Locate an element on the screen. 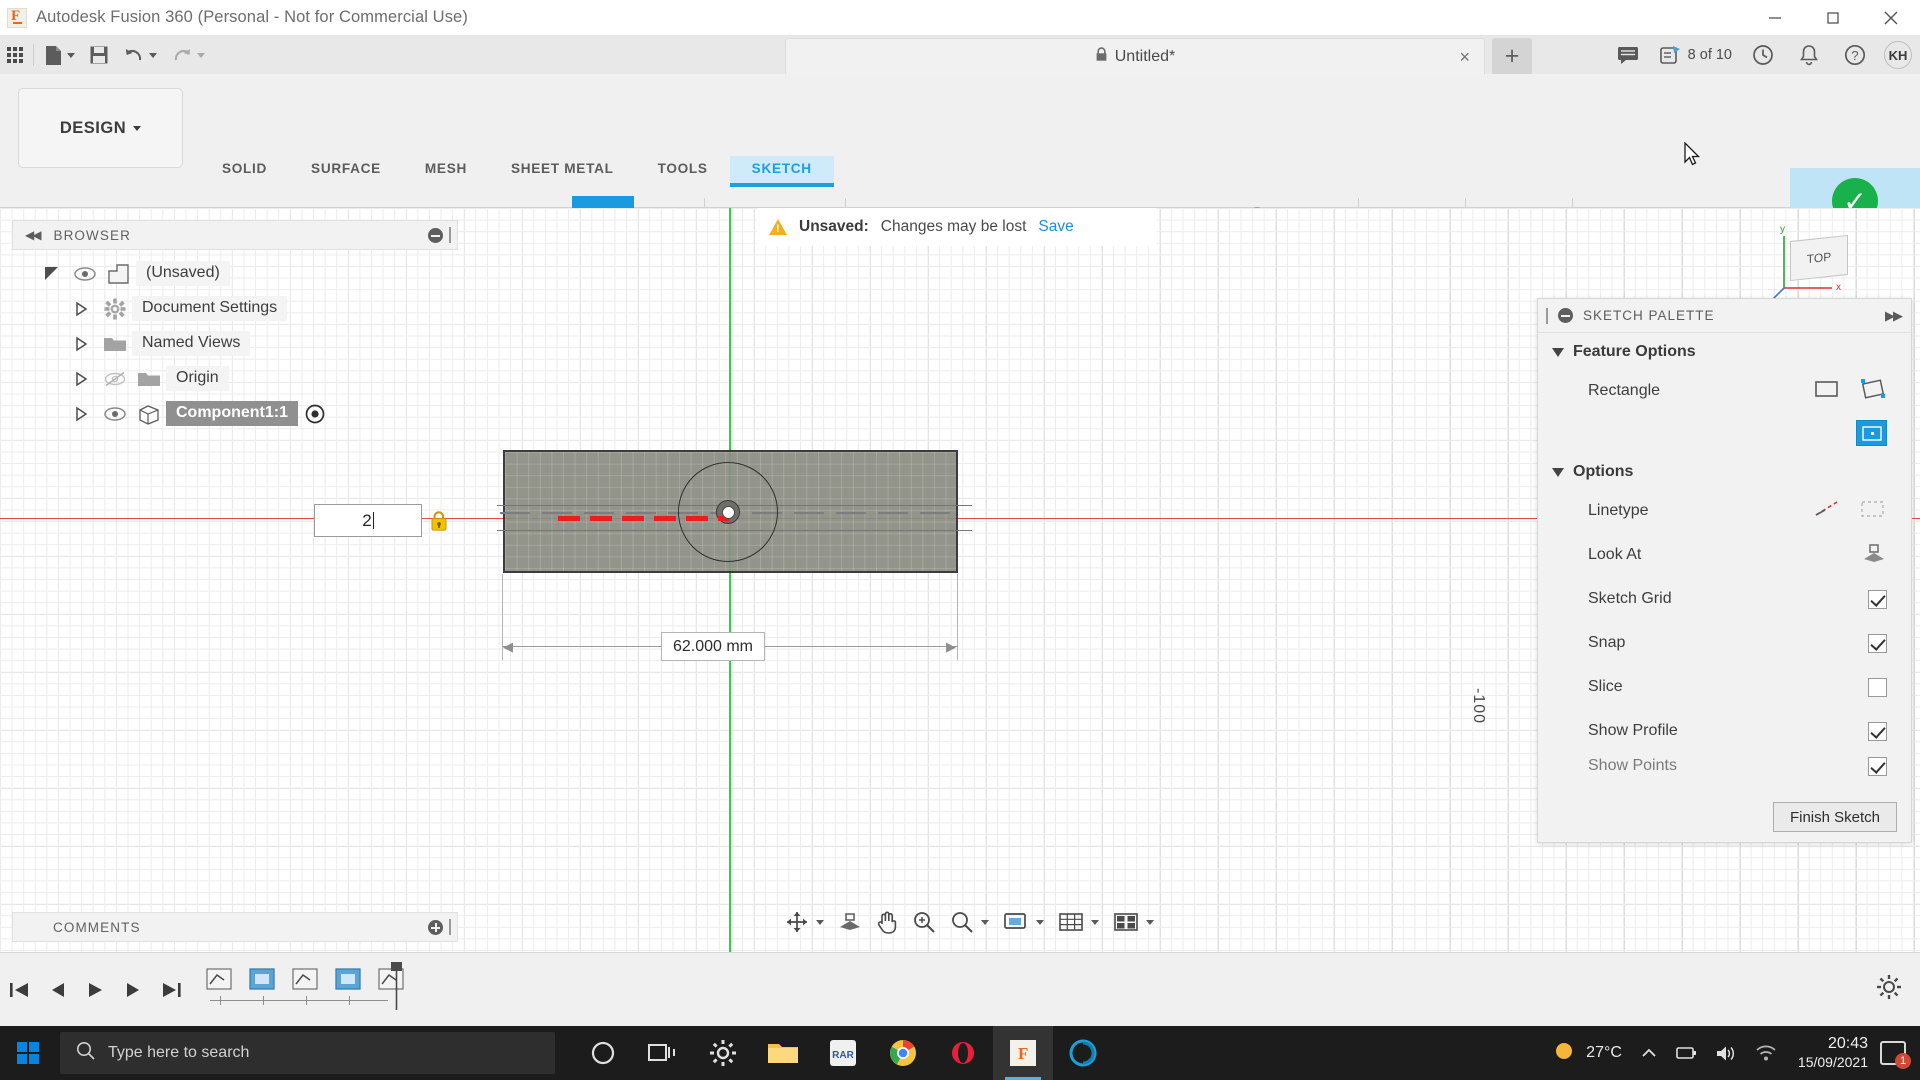 This screenshot has width=1920, height=1080. avatar: KH is located at coordinates (1898, 55).